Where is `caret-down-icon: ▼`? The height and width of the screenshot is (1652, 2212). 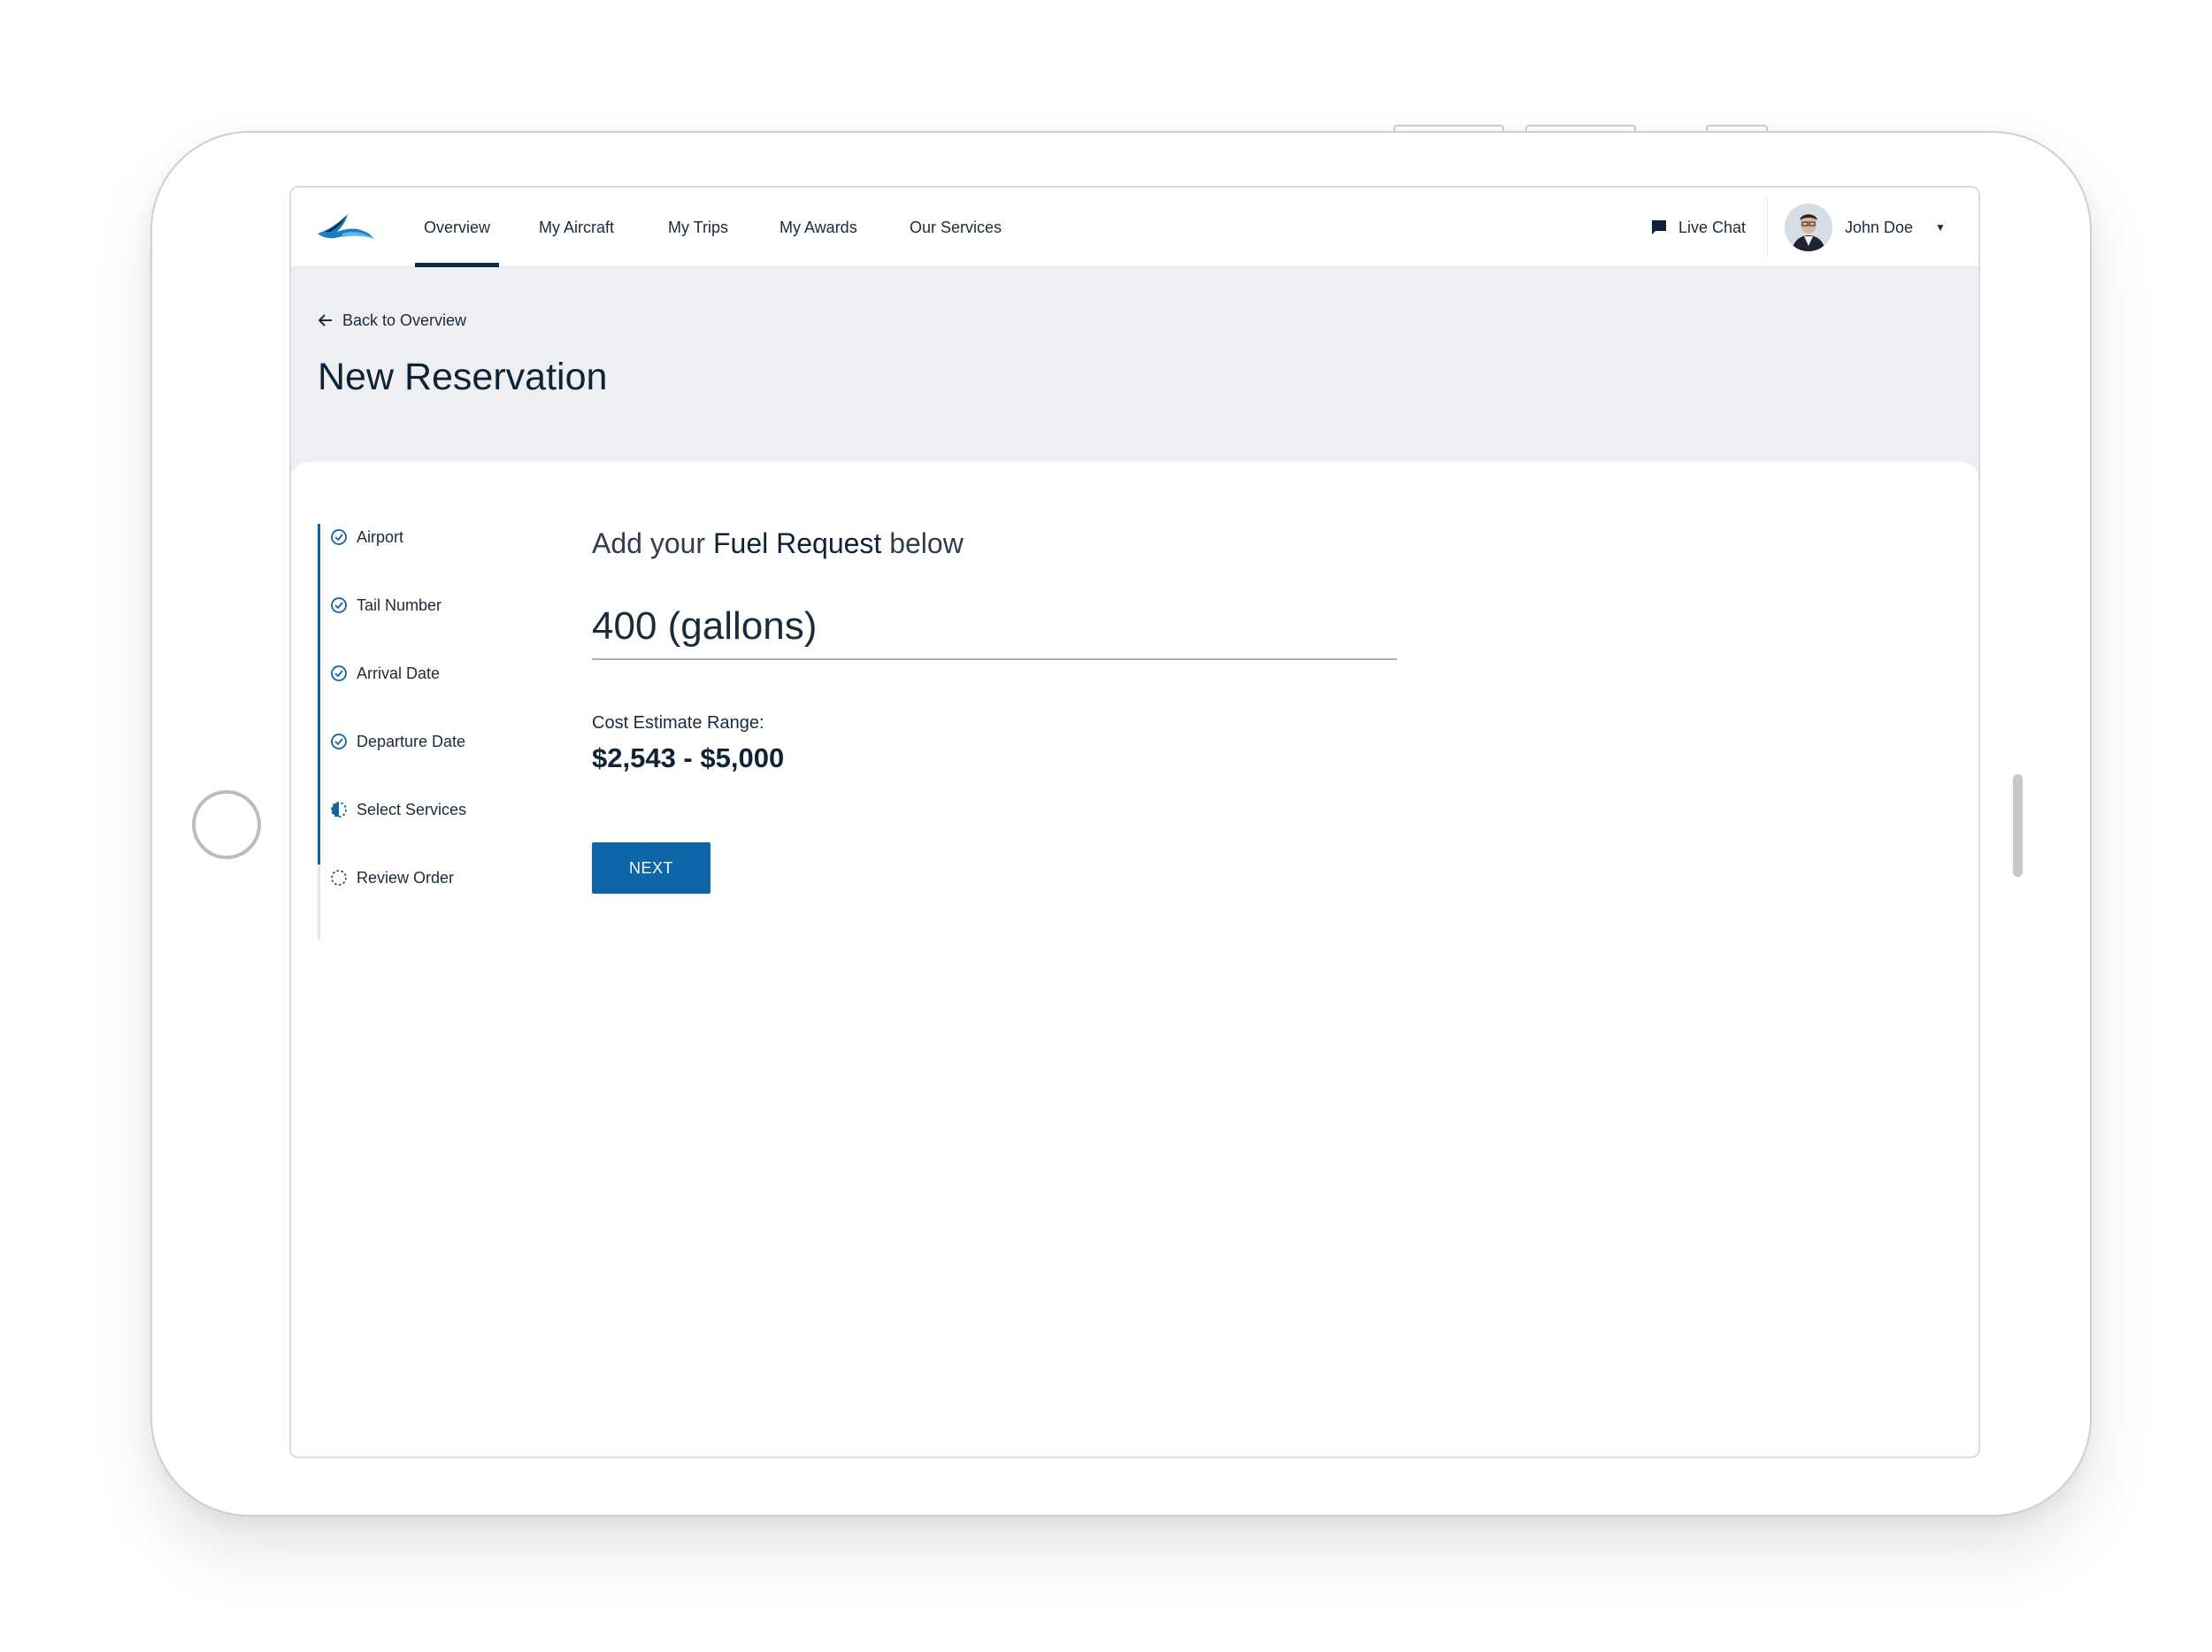 caret-down-icon: ▼ is located at coordinates (1941, 227).